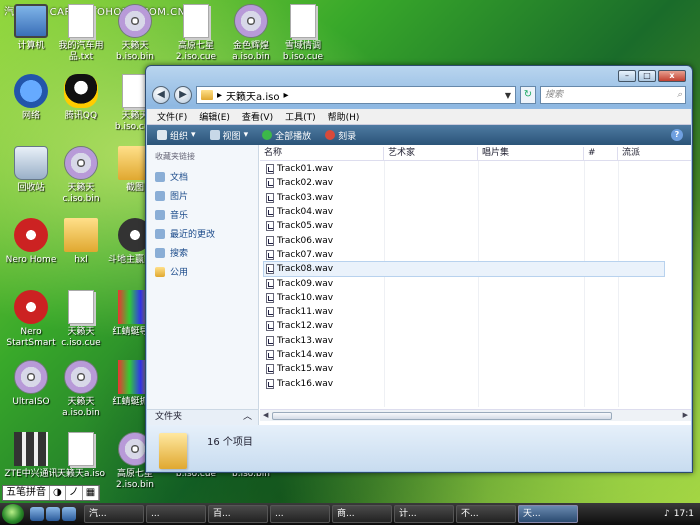 The width and height of the screenshot is (700, 525). I want to click on file-row: Track08.wav, so click(464, 269).